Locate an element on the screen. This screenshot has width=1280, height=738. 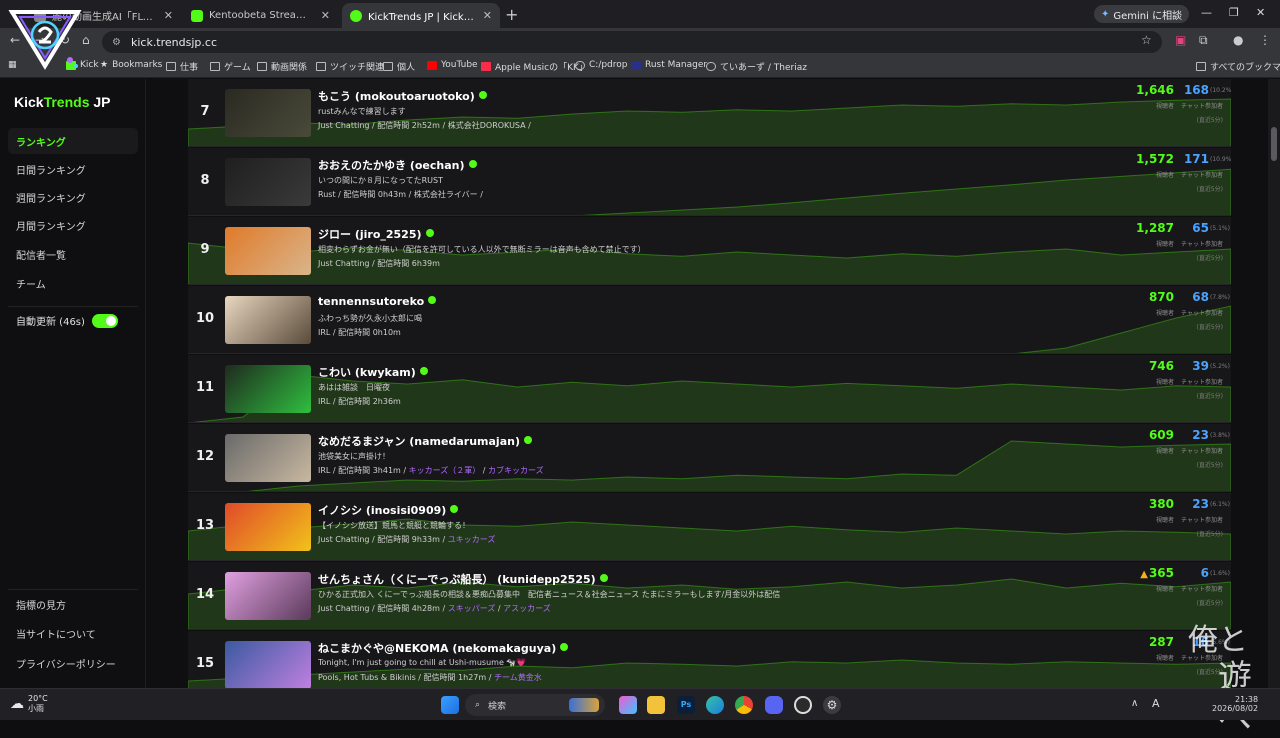
file-explorer-icon is located at coordinates (656, 705).